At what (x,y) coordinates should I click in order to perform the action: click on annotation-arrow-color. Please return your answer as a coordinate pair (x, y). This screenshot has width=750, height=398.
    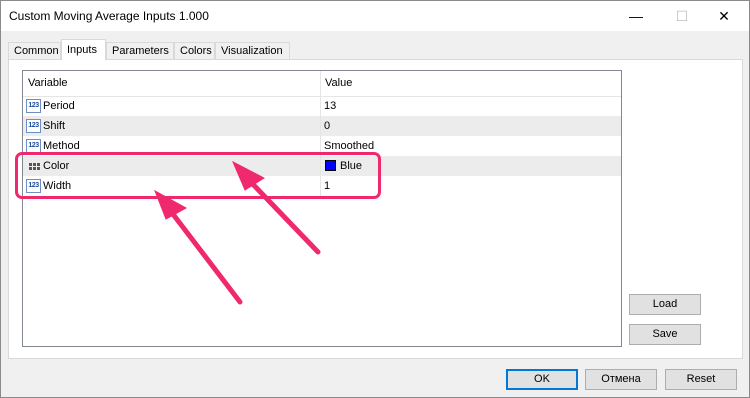
    Looking at the image, I should click on (281, 213).